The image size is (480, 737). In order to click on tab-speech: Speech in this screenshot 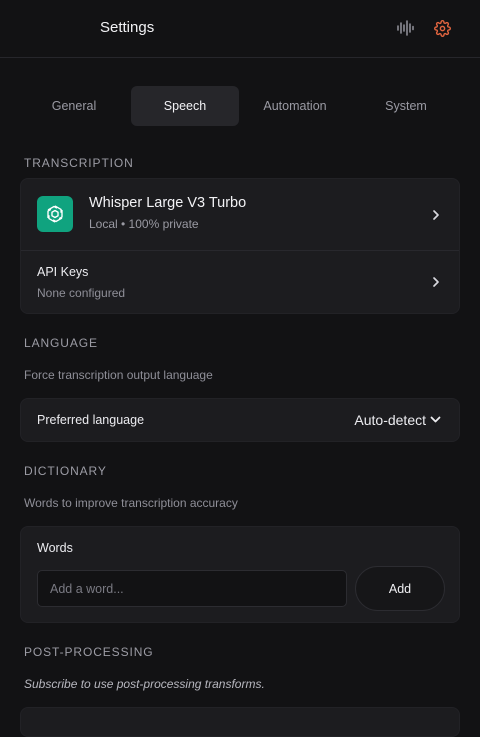, I will do `click(185, 106)`.